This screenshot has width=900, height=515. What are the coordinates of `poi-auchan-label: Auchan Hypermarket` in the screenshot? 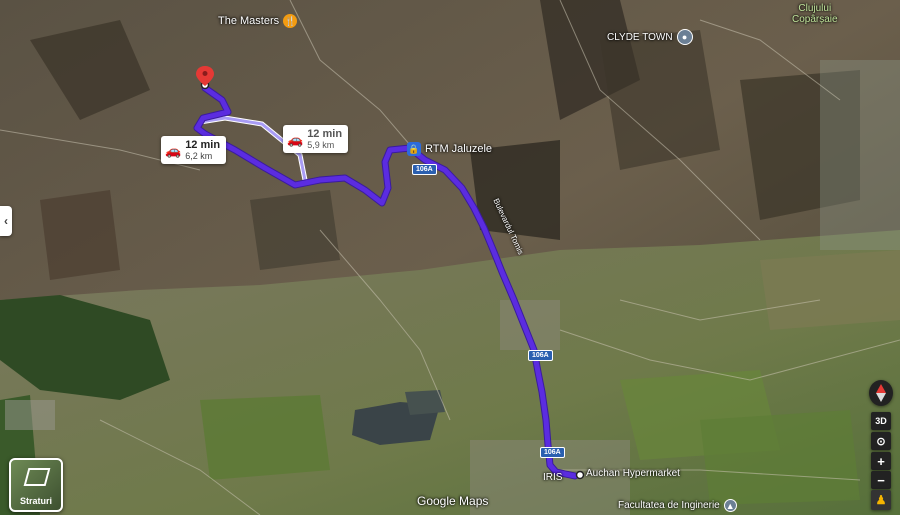 It's located at (633, 473).